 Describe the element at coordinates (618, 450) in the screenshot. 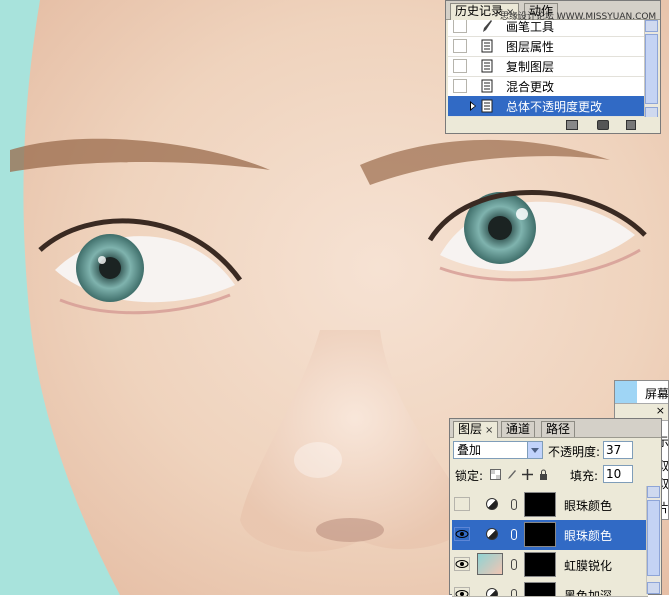

I see `opacity-input: 37` at that location.